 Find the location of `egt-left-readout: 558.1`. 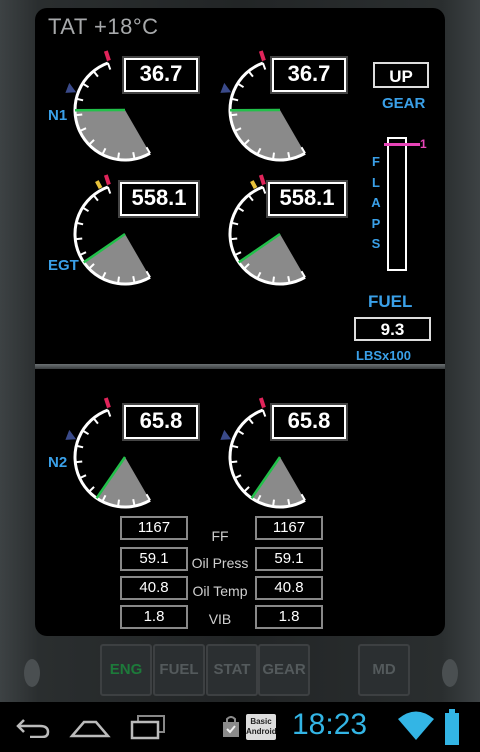

egt-left-readout: 558.1 is located at coordinates (159, 199).